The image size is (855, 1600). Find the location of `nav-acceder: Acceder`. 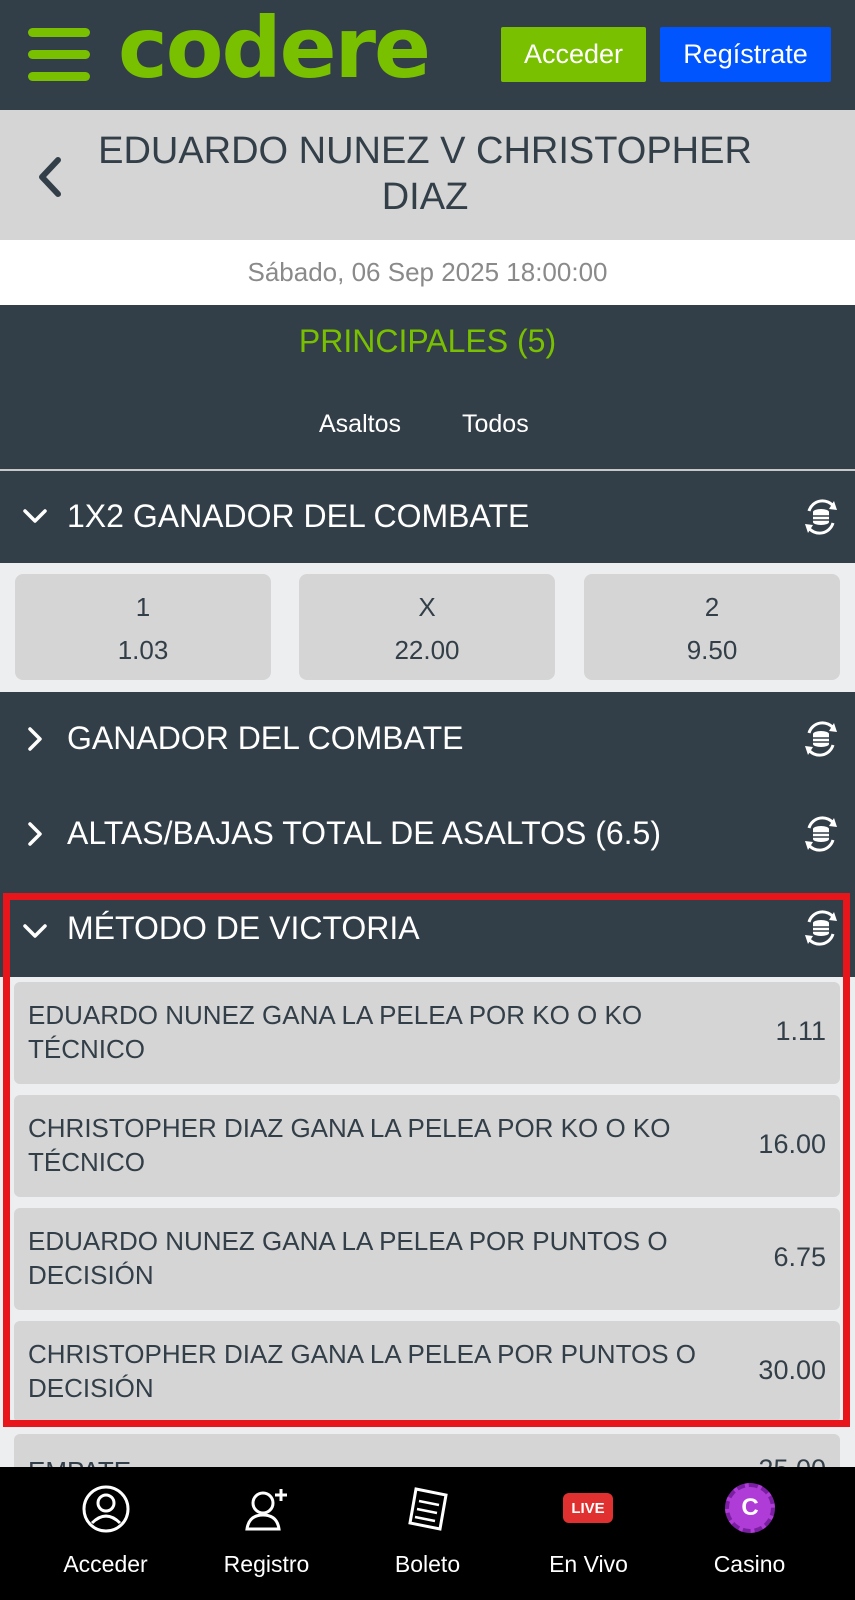

nav-acceder: Acceder is located at coordinates (105, 1533).